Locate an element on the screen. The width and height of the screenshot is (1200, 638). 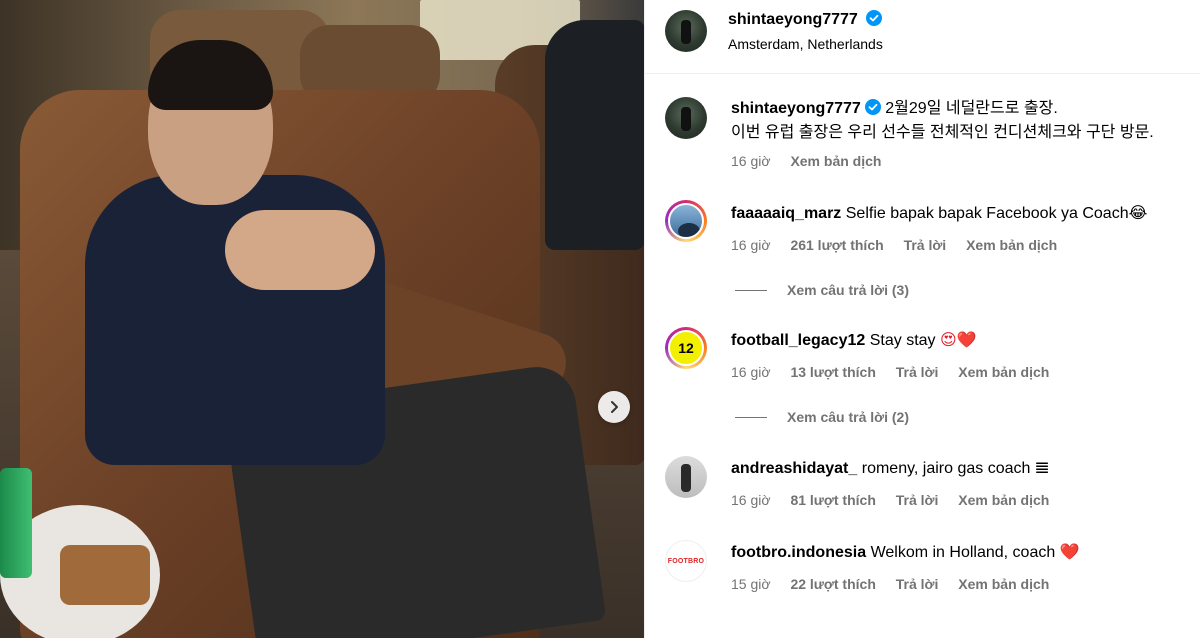
laughing-emoji-icon: 😂 is located at coordinates (1138, 213).